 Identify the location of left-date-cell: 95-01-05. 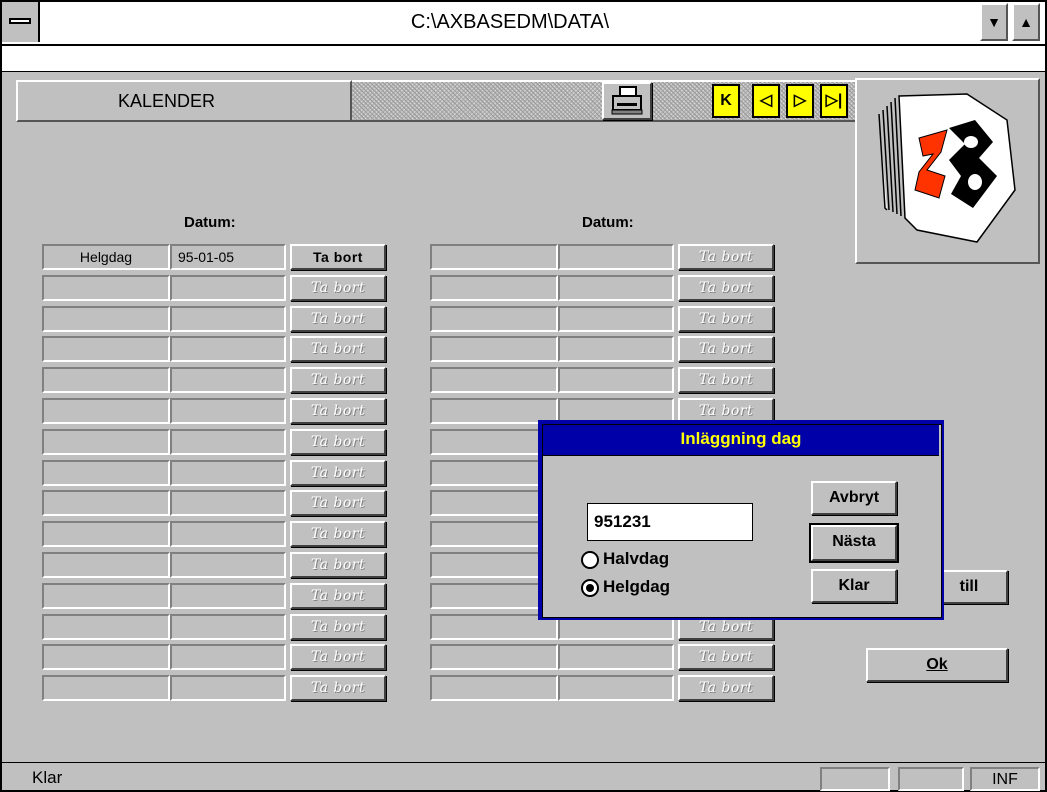
(228, 257).